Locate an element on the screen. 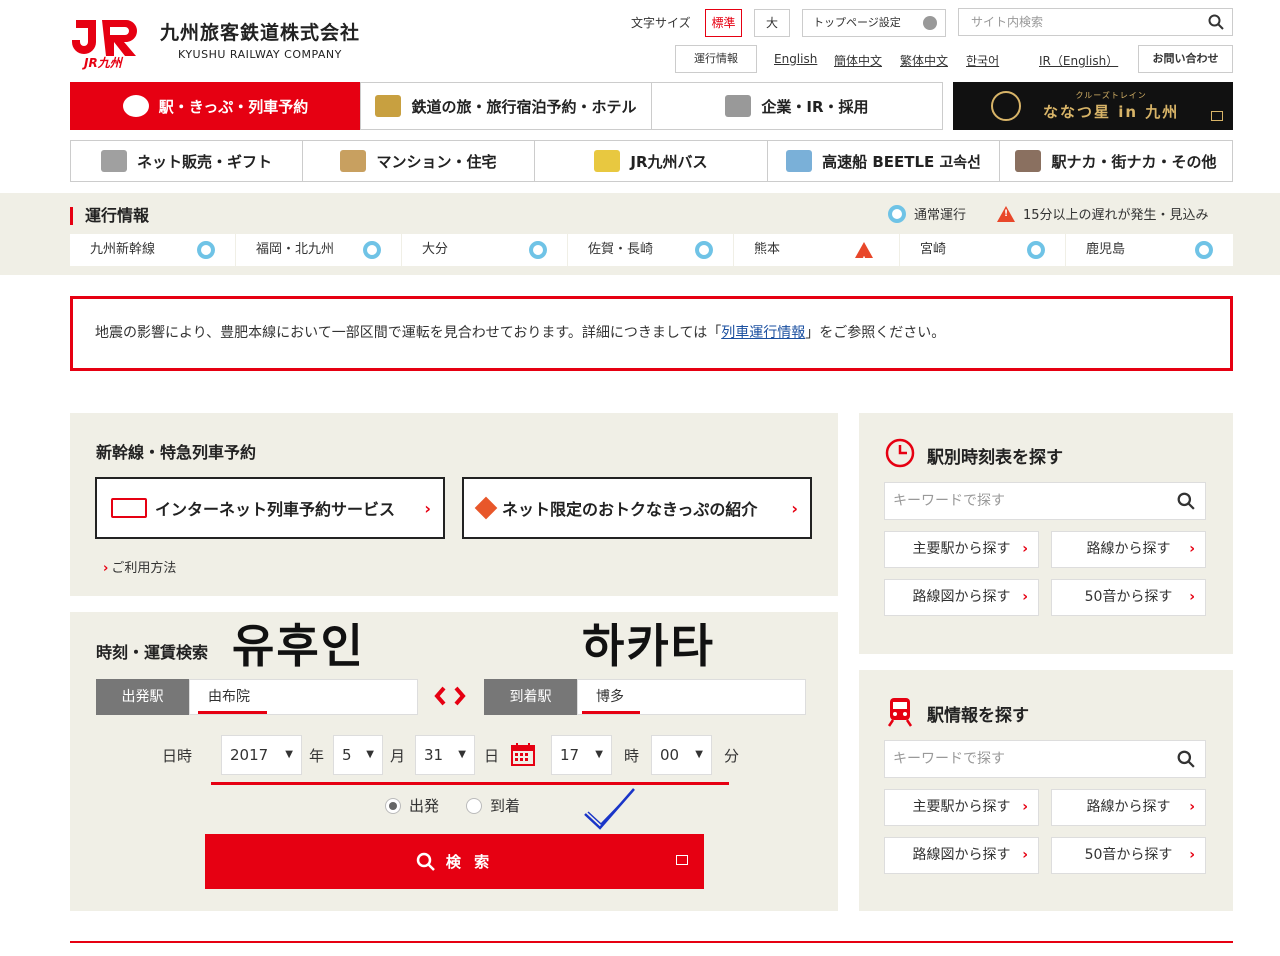 Image resolution: width=1280 pixels, height=956 pixels. external-link-icon is located at coordinates (1217, 116).